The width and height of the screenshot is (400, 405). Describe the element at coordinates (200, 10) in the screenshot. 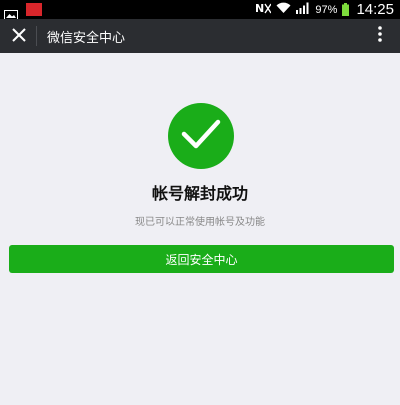

I see `status-bar: N 97% 14:25` at that location.